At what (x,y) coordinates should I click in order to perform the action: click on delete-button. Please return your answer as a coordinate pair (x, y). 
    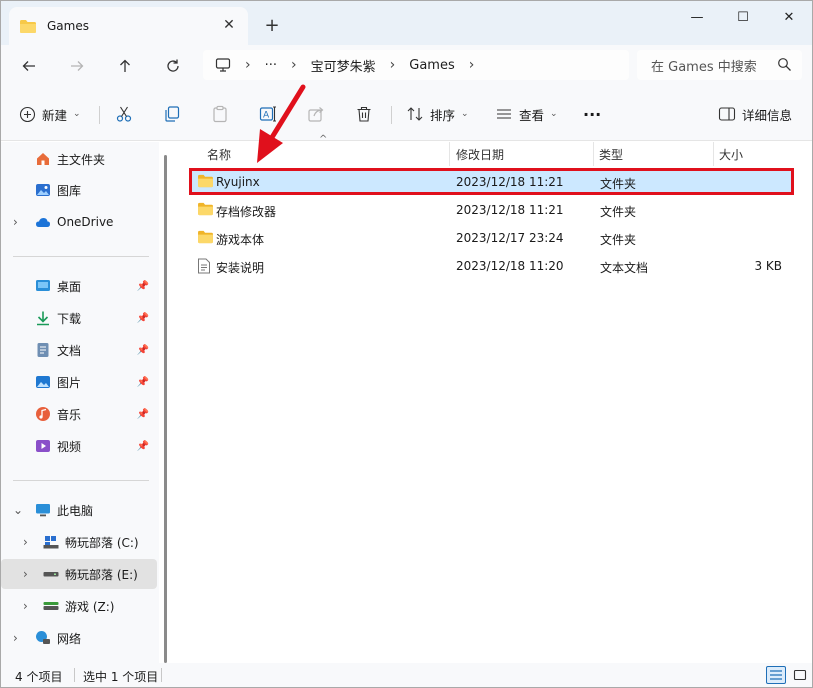
    Looking at the image, I should click on (364, 114).